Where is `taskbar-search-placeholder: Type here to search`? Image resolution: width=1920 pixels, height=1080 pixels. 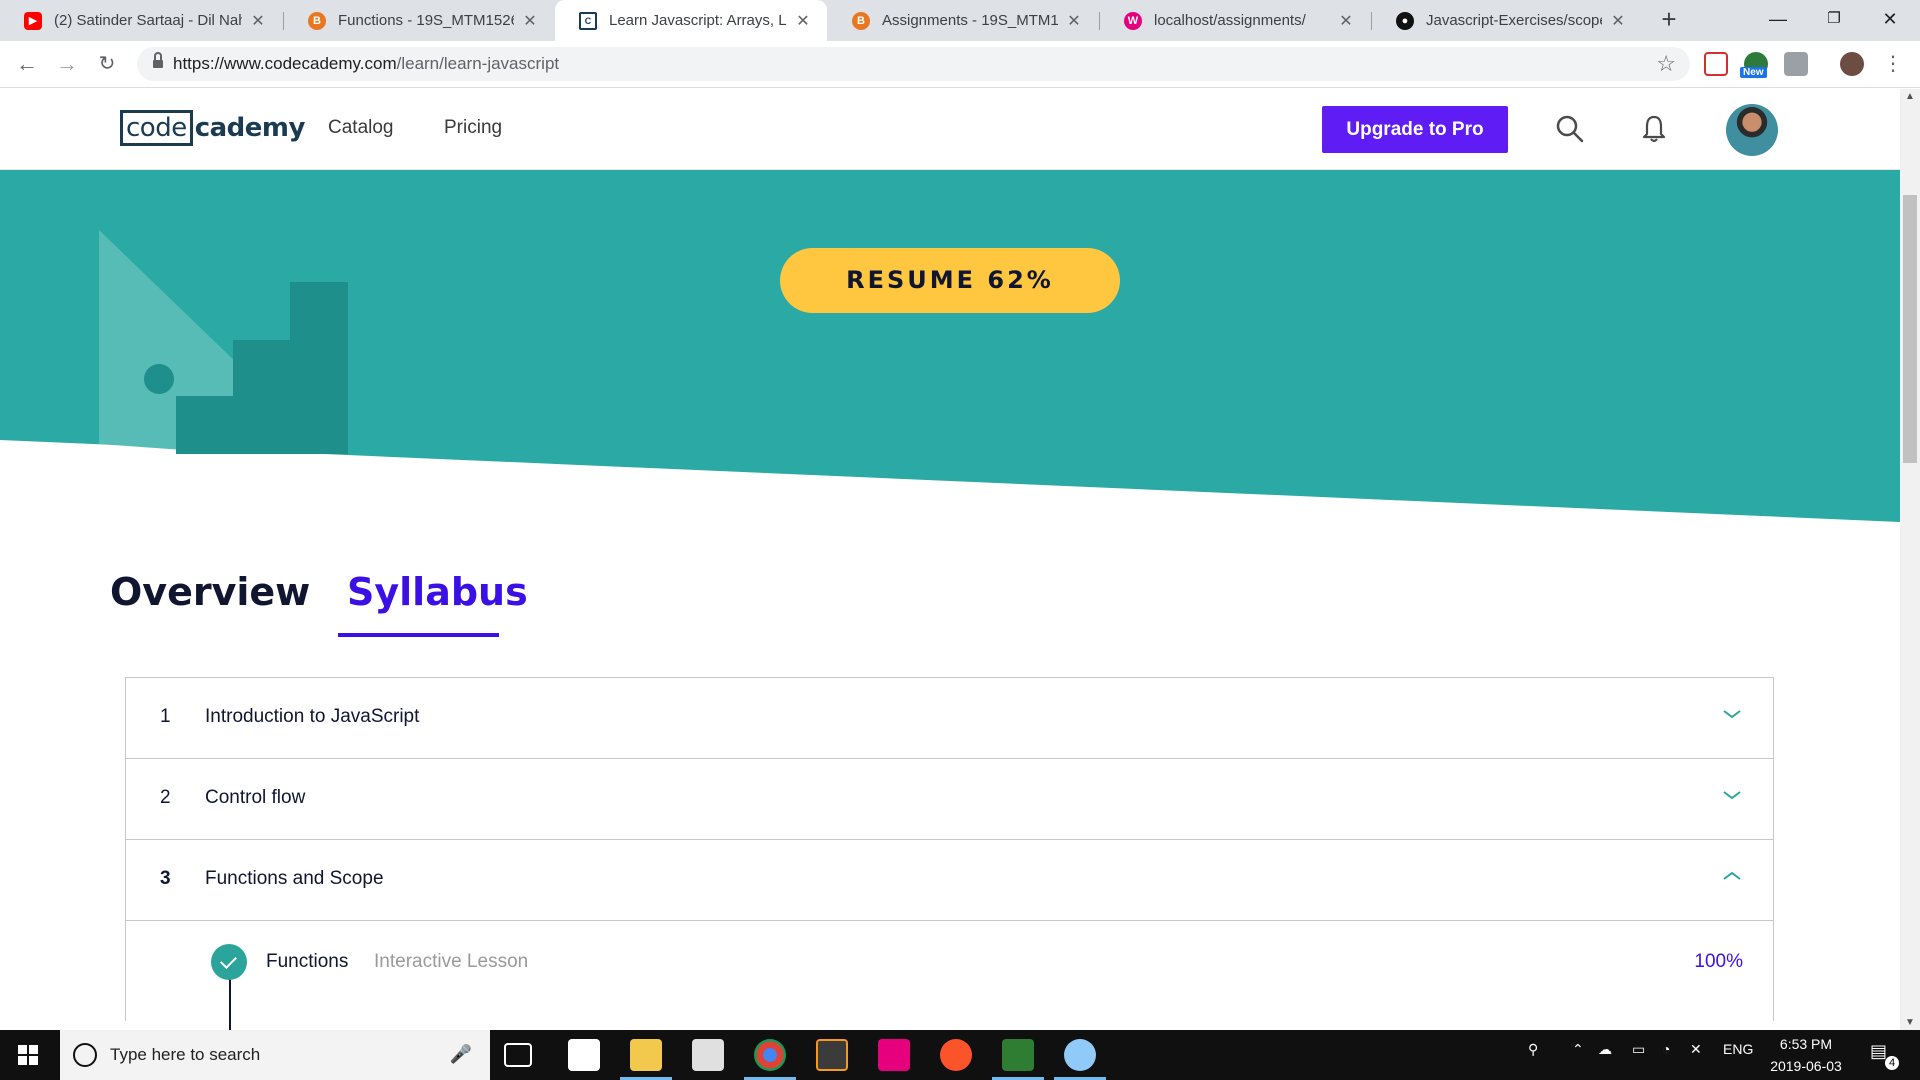
taskbar-search-placeholder: Type here to search is located at coordinates (185, 1054).